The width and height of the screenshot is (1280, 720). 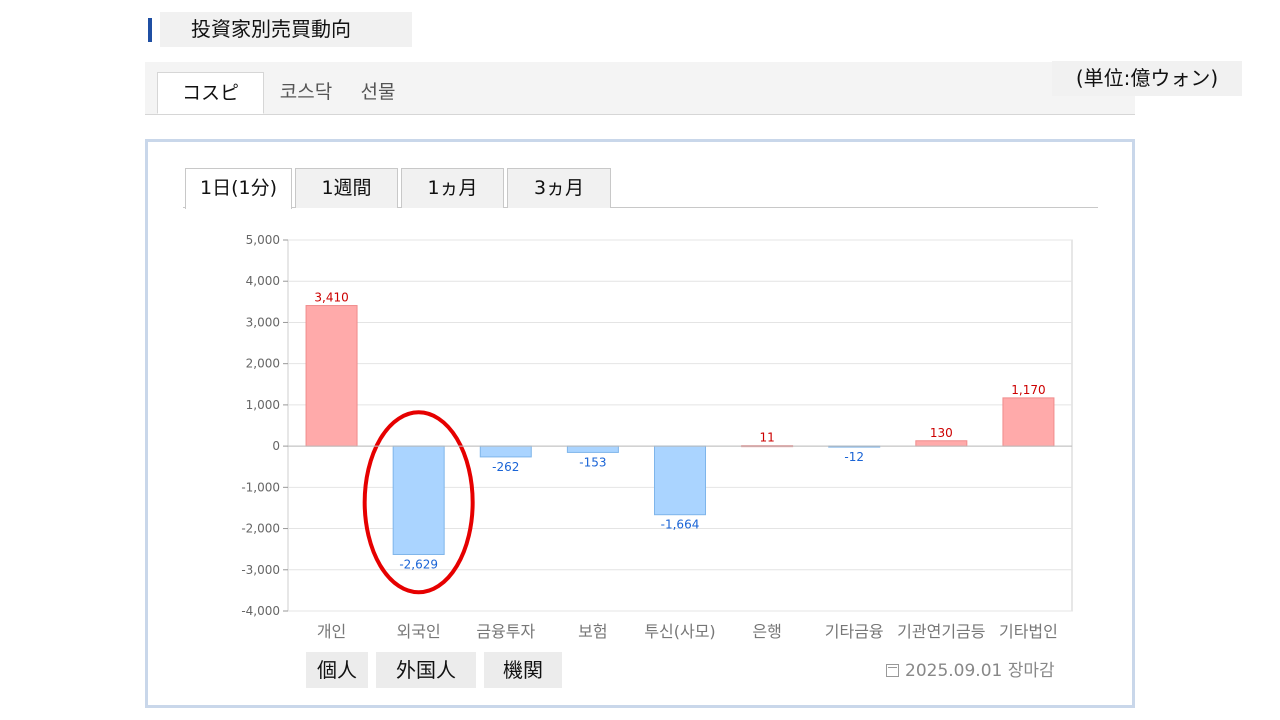 I want to click on section-accent-bar, so click(x=150, y=30).